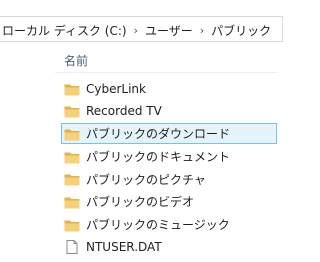 The height and width of the screenshot is (262, 320). What do you see at coordinates (158, 157) in the screenshot?
I see `list-item-label: パブリックのドキュメント` at bounding box center [158, 157].